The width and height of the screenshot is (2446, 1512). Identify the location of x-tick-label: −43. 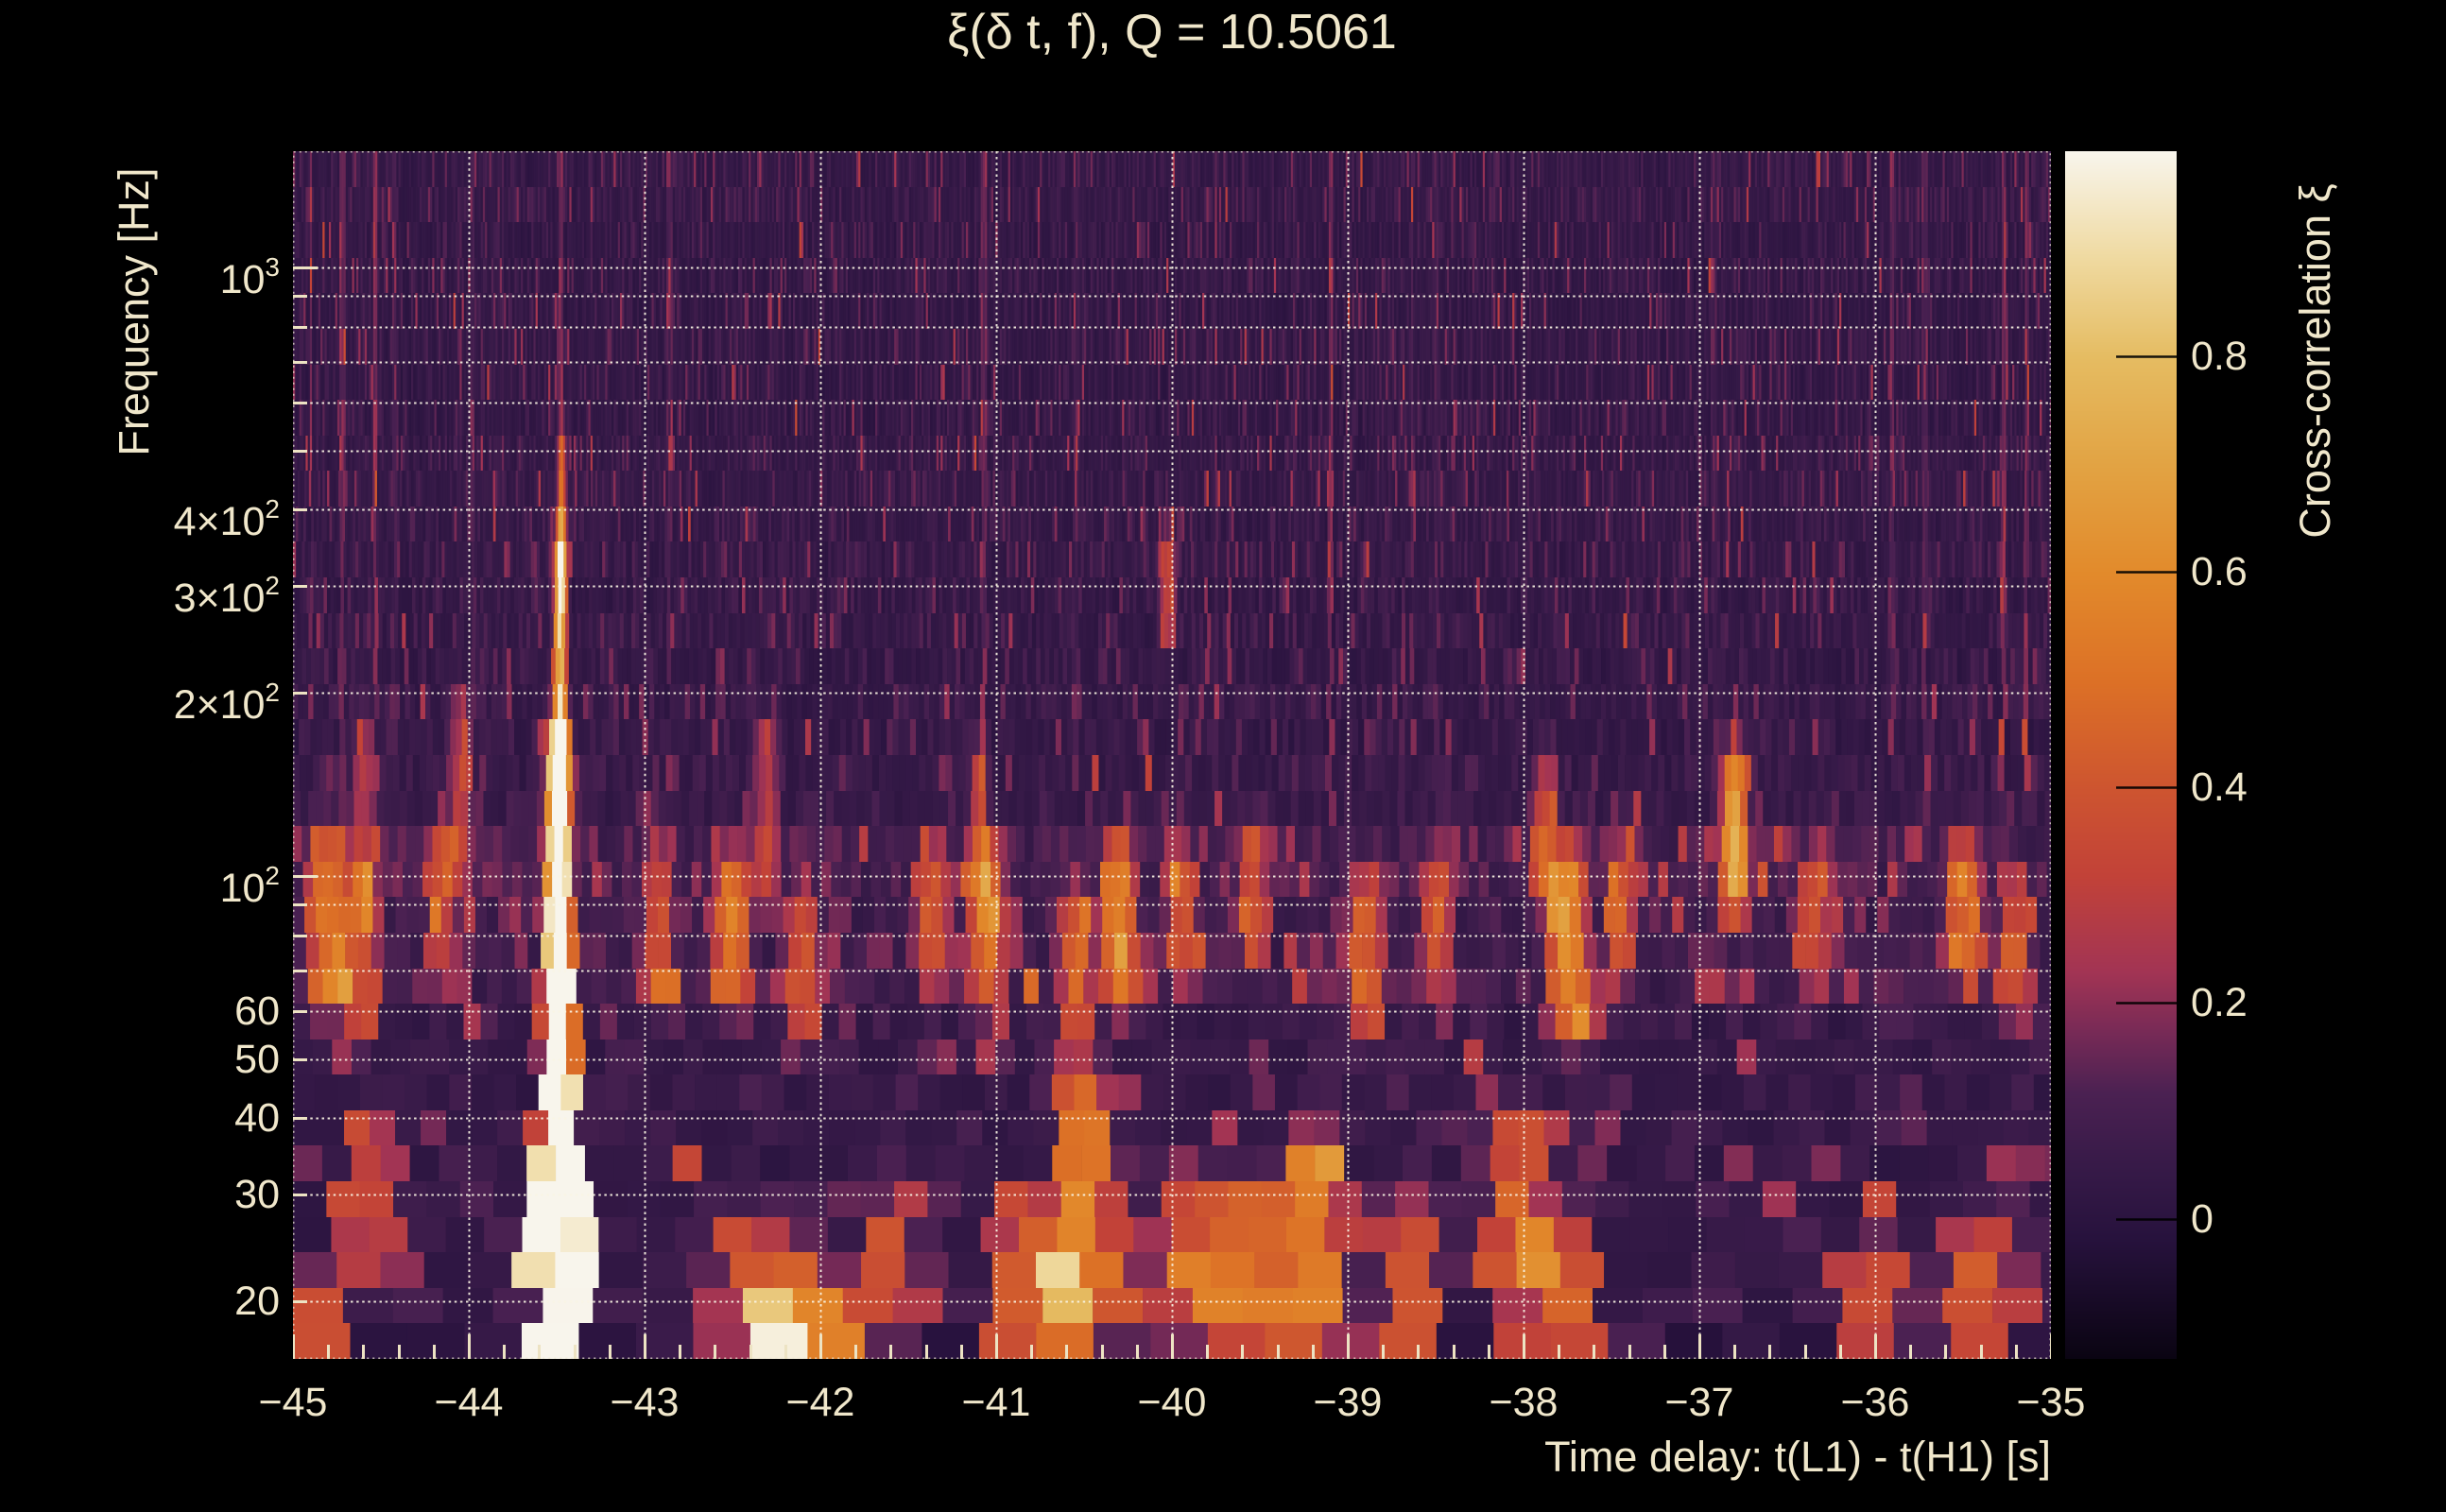
(645, 1402).